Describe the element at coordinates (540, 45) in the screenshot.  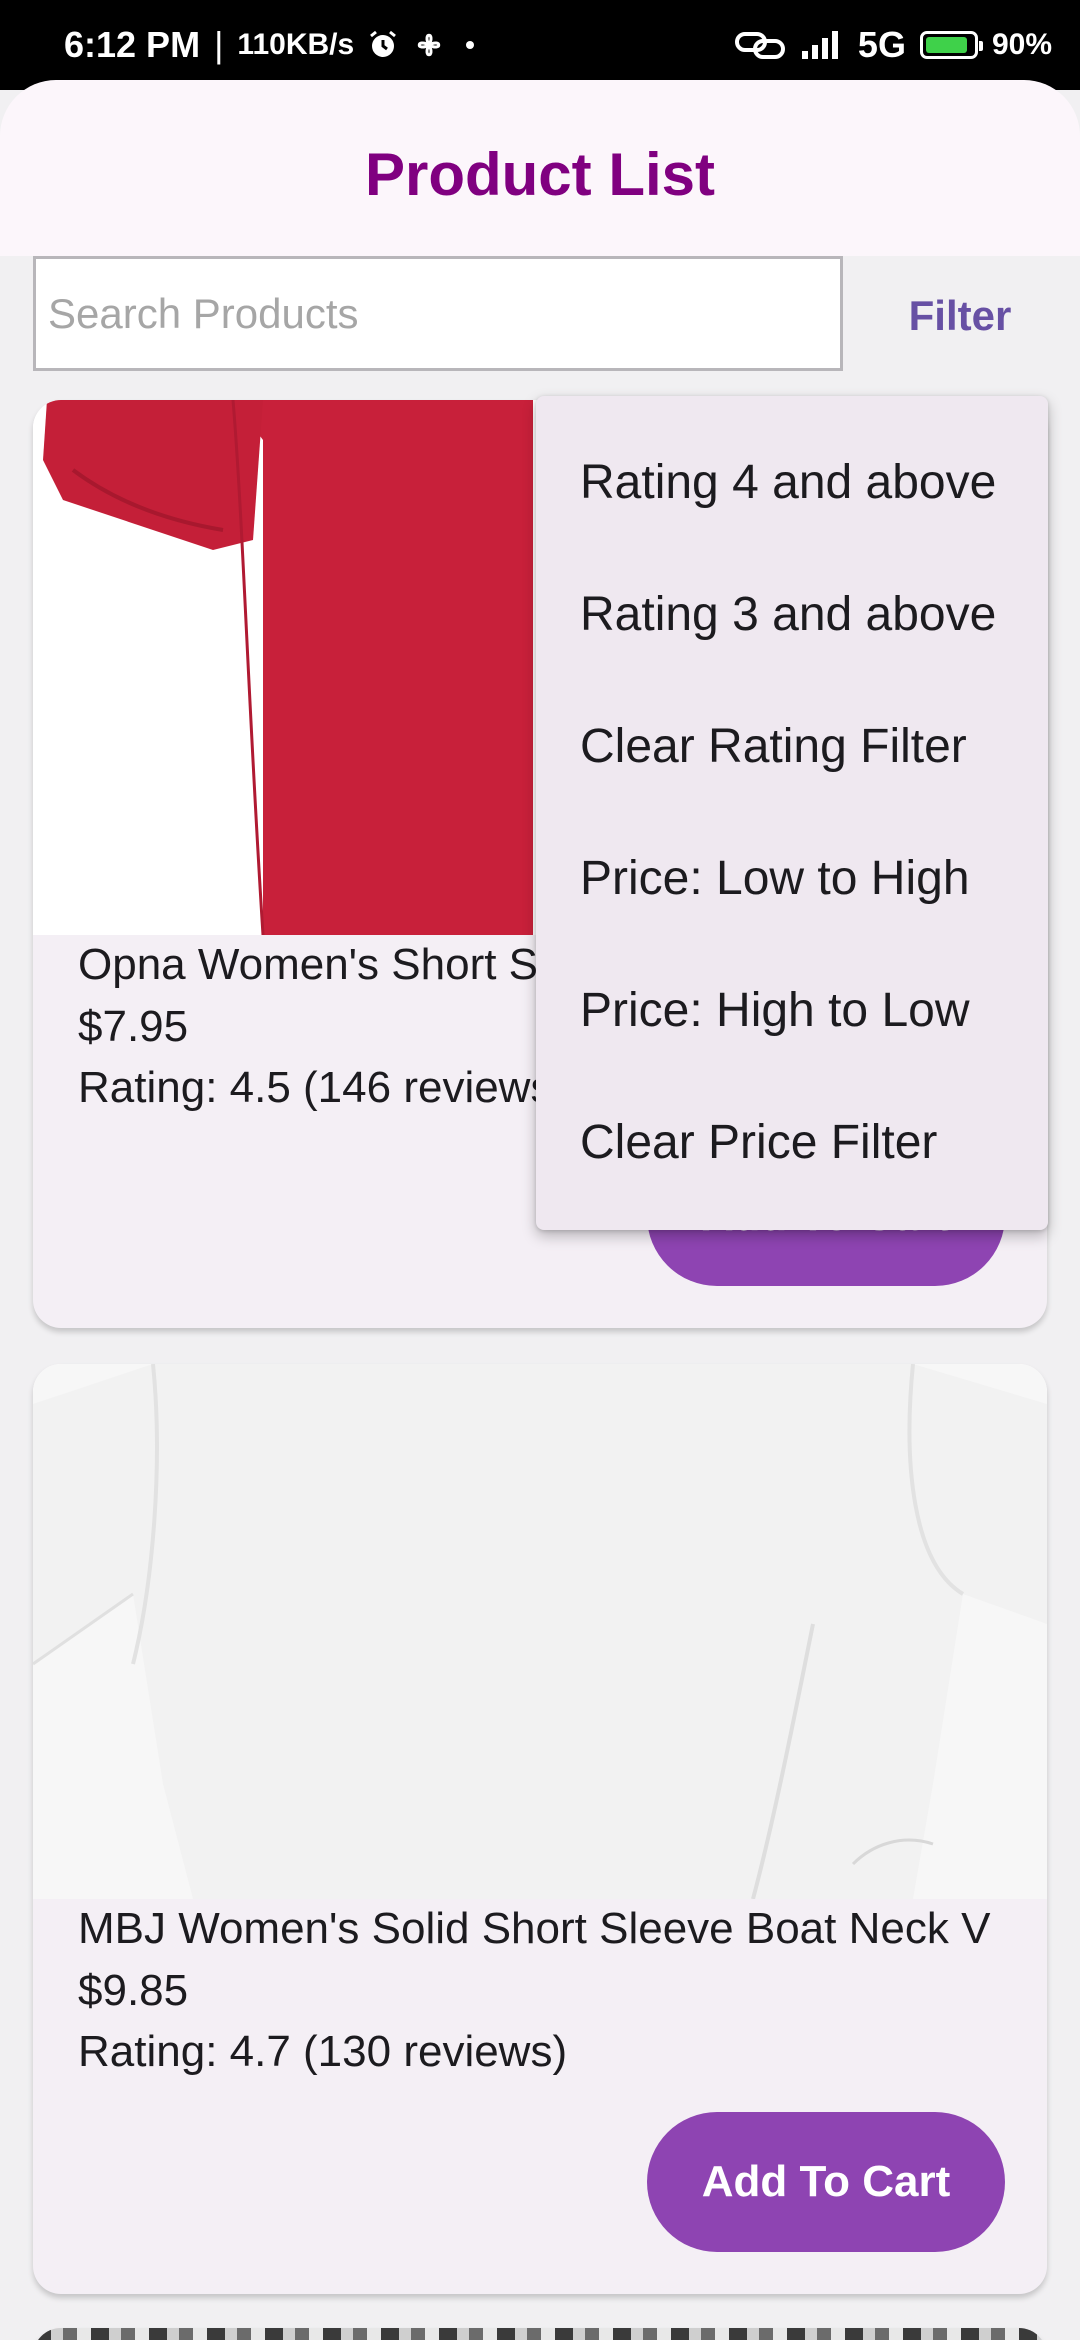
I see `status-bar: 6:12 PM | 110KB/s 5G 90%` at that location.